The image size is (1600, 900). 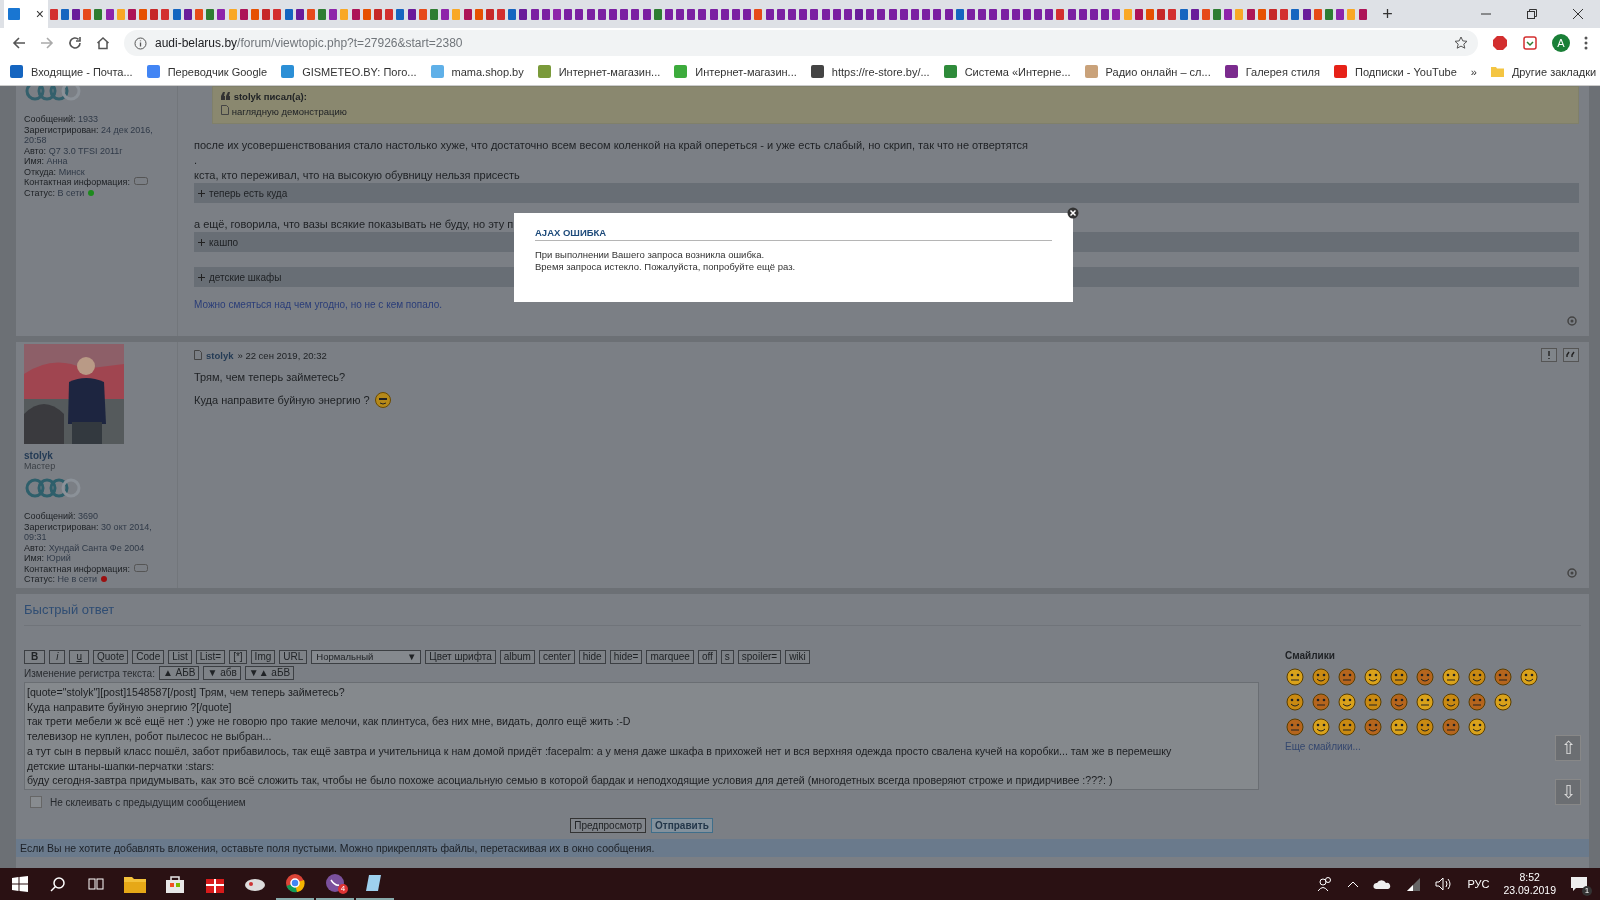 What do you see at coordinates (354, 224) in the screenshot?
I see `post-text: а ещё, говорила, что вазы всякие показывать не буду, но эту п` at bounding box center [354, 224].